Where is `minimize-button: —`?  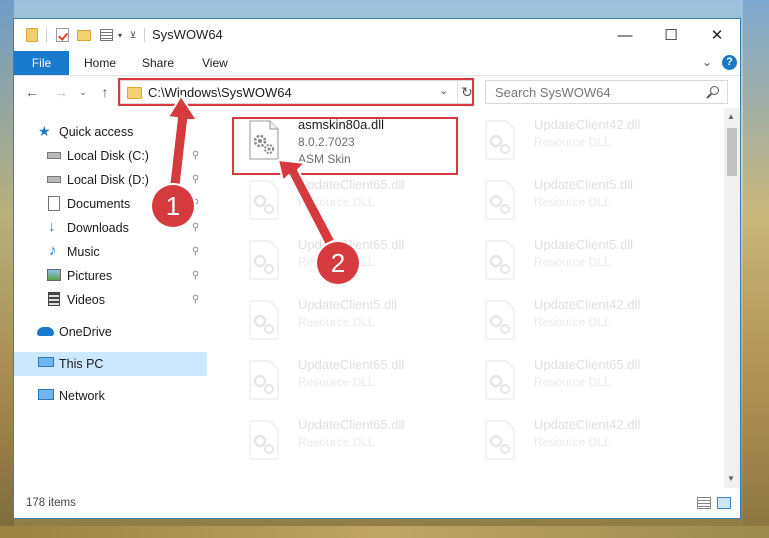 minimize-button: — is located at coordinates (625, 35).